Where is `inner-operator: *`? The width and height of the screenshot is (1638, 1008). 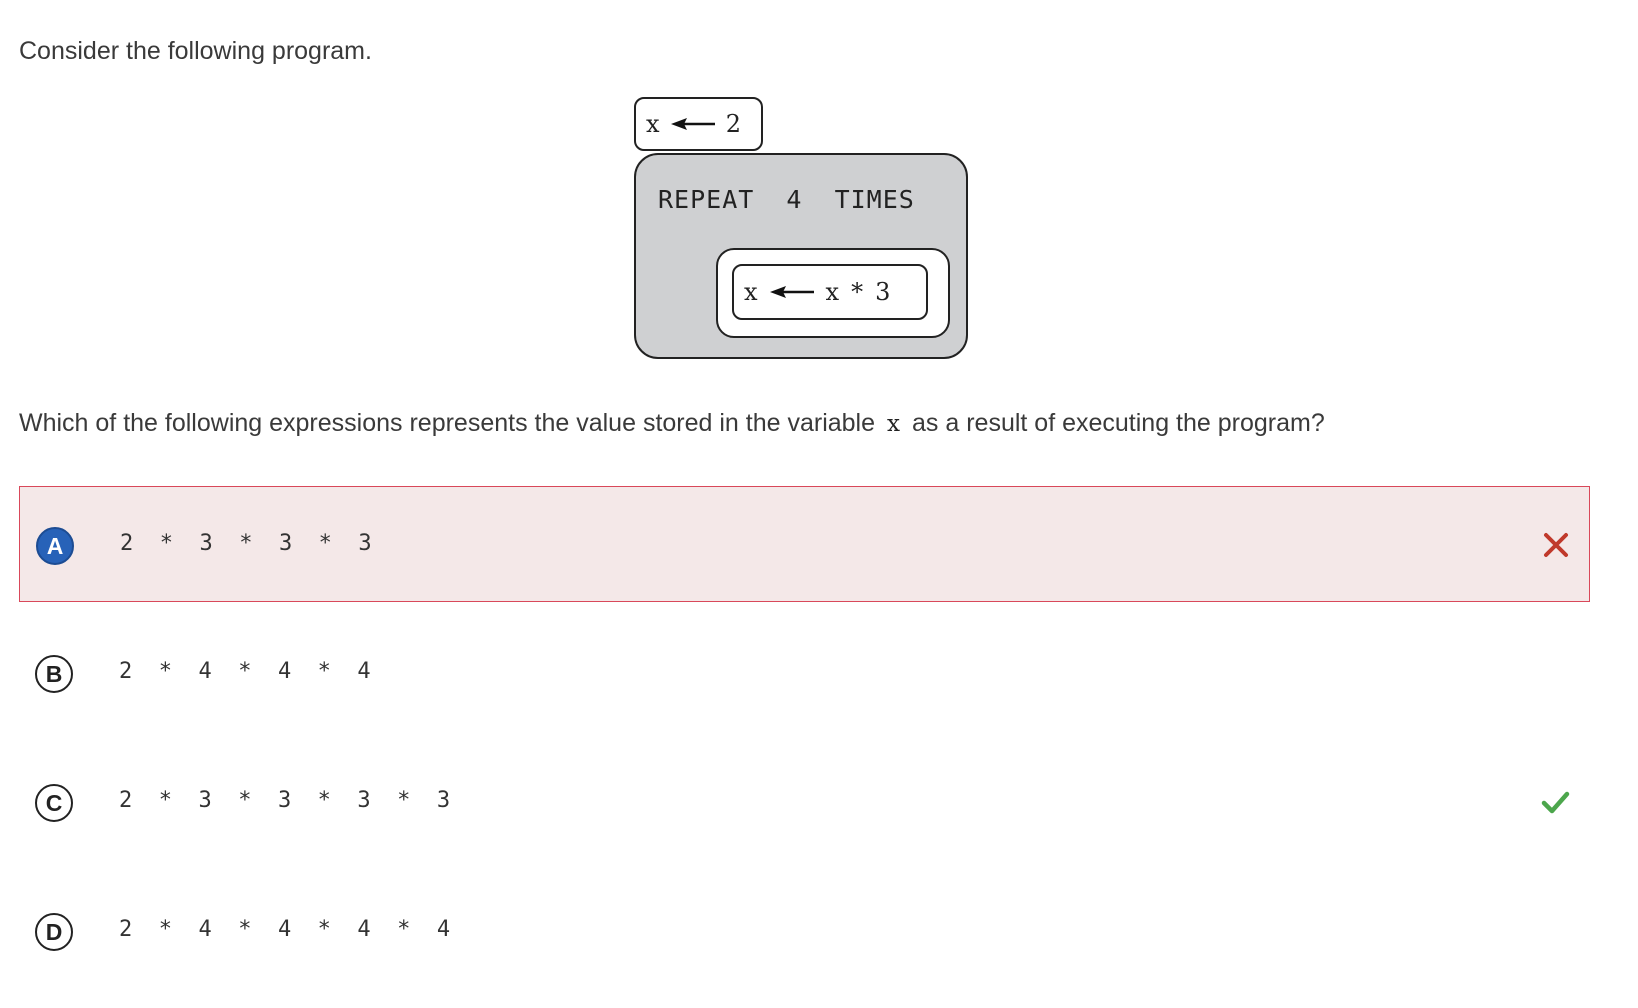
inner-operator: * is located at coordinates (857, 292).